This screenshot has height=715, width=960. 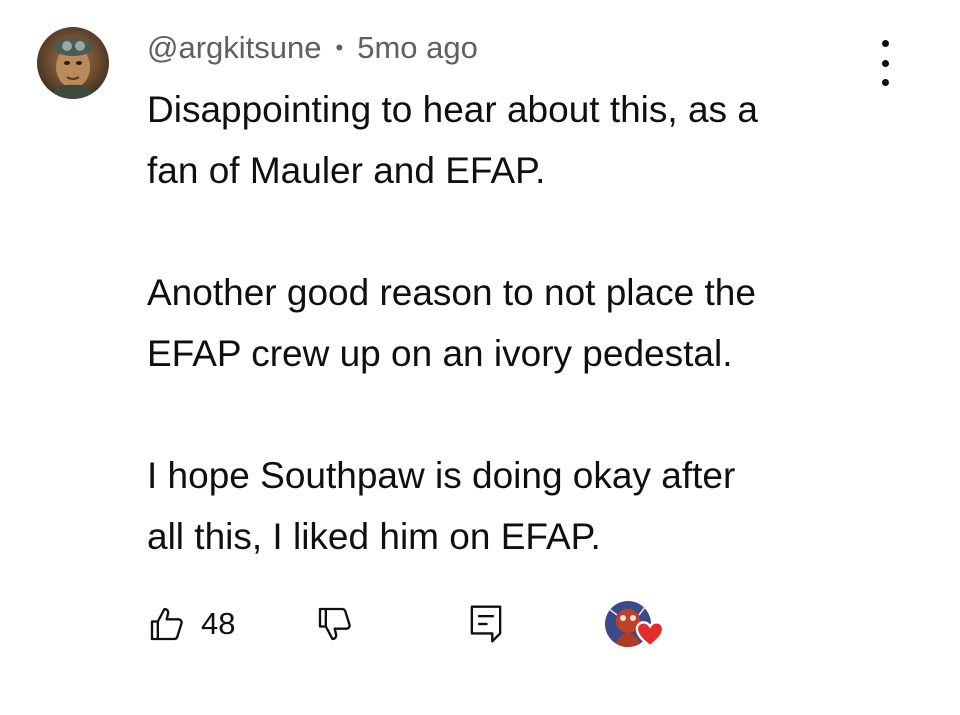 What do you see at coordinates (452, 109) in the screenshot?
I see `comment-line: Disappointing to hear about this, as a` at bounding box center [452, 109].